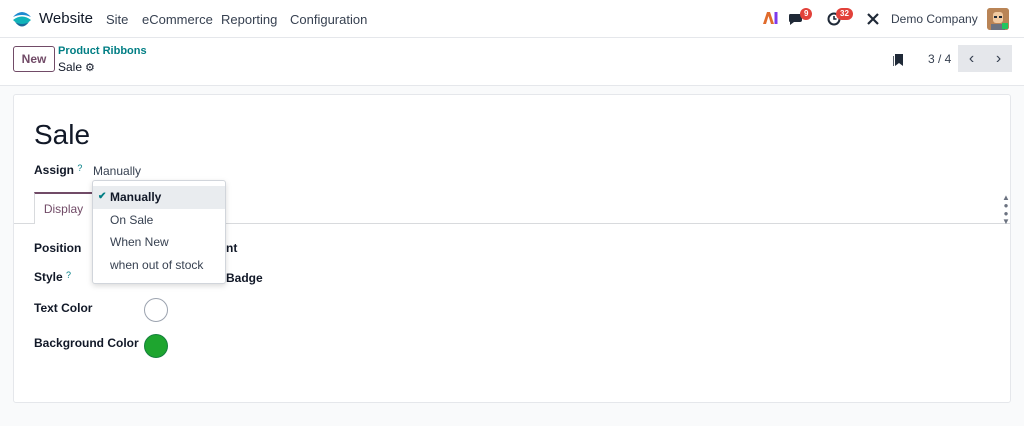  Describe the element at coordinates (86, 343) in the screenshot. I see `background-color-label: Background Color` at that location.